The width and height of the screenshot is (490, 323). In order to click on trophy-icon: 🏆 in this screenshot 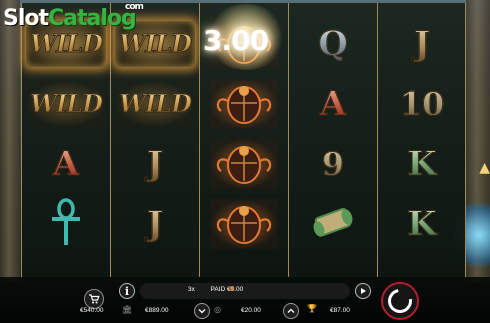, I will do `click(312, 308)`.